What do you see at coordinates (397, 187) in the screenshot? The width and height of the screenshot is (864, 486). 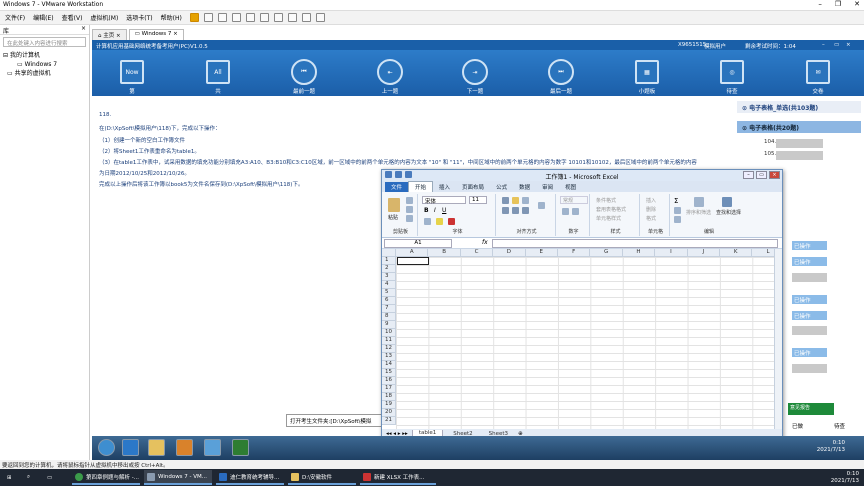 I see `tab-file: 文件` at bounding box center [397, 187].